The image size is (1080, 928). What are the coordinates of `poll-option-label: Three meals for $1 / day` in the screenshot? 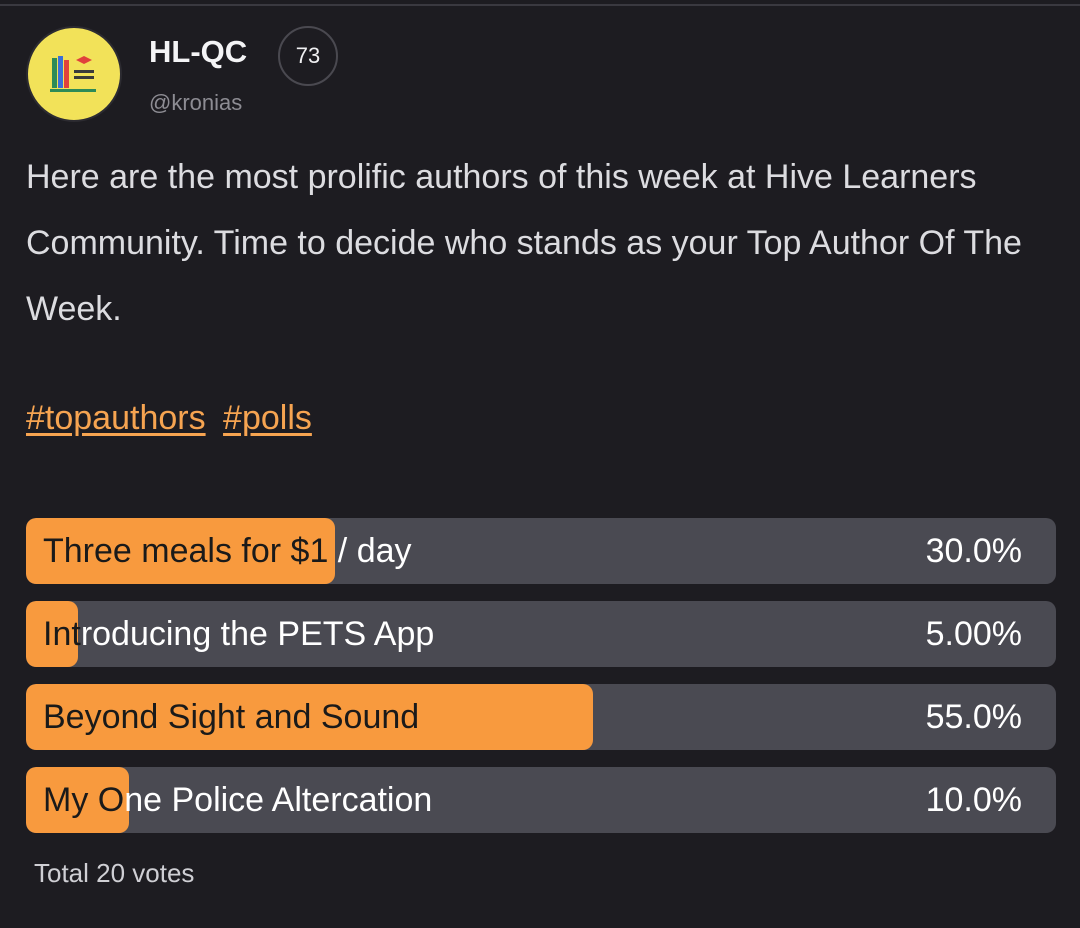 It's located at (227, 551).